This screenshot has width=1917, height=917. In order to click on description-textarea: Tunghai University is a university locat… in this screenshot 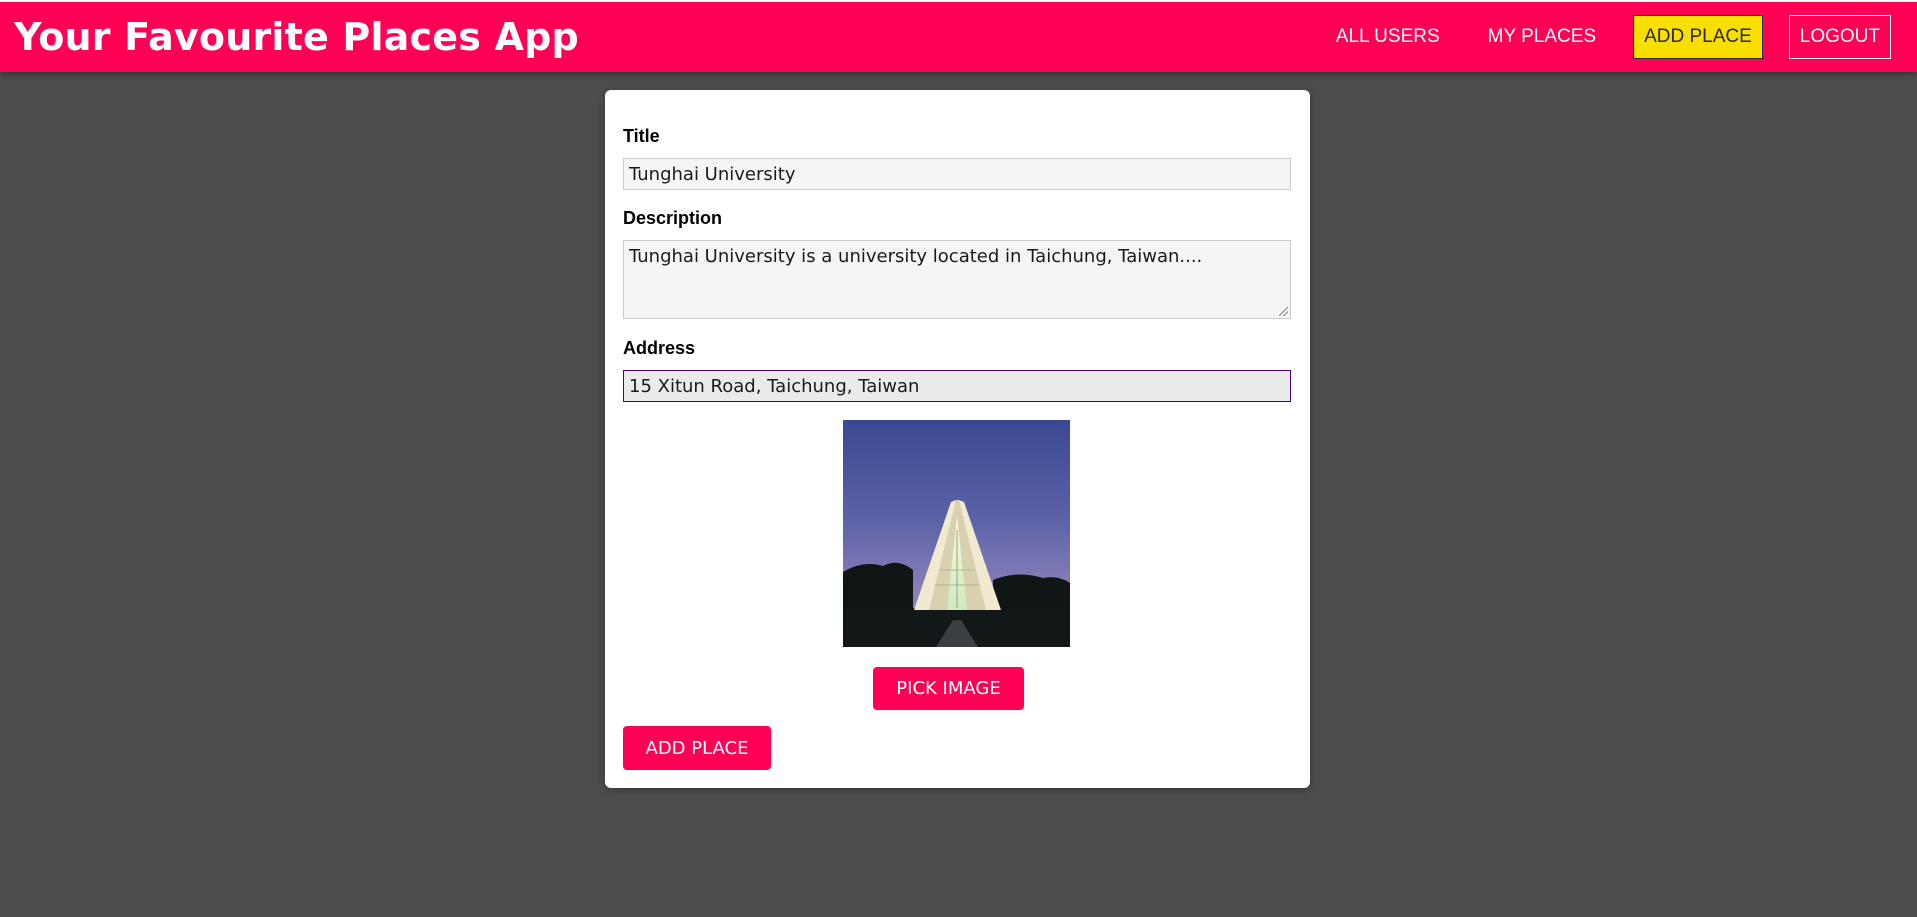, I will do `click(957, 279)`.